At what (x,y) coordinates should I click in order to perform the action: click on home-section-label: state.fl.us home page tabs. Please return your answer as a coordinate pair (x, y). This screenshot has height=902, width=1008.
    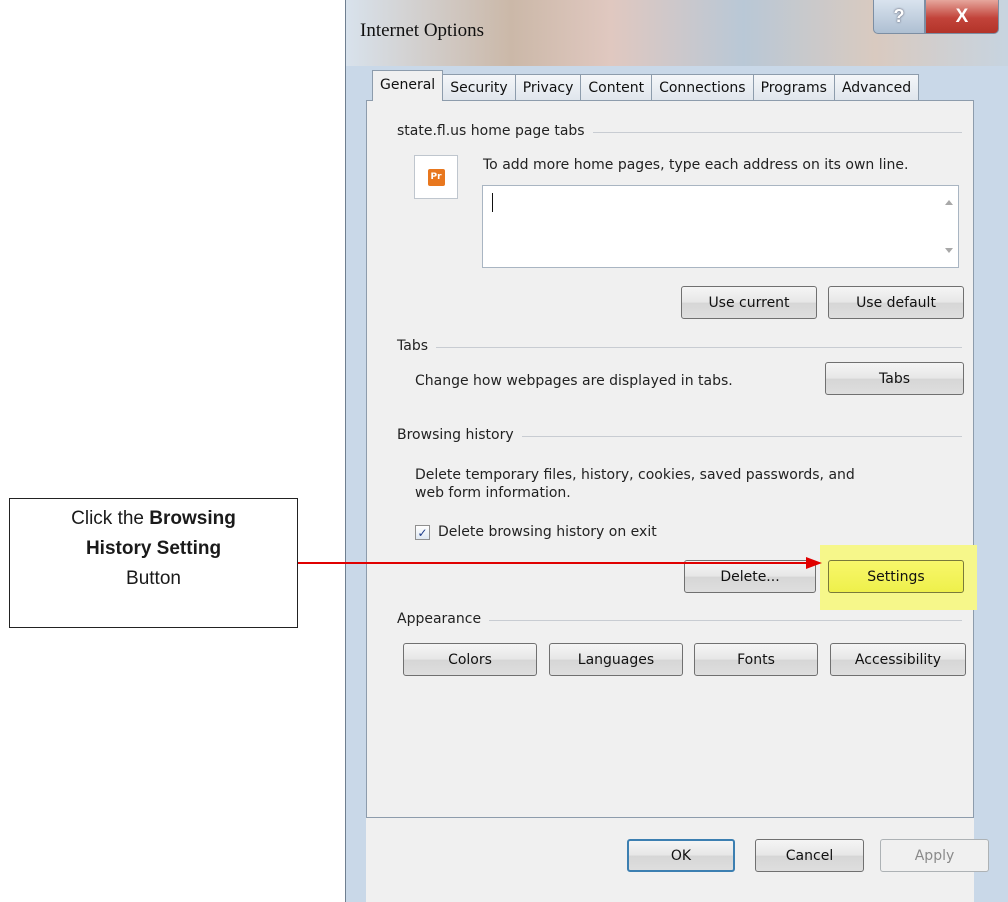
    Looking at the image, I should click on (495, 131).